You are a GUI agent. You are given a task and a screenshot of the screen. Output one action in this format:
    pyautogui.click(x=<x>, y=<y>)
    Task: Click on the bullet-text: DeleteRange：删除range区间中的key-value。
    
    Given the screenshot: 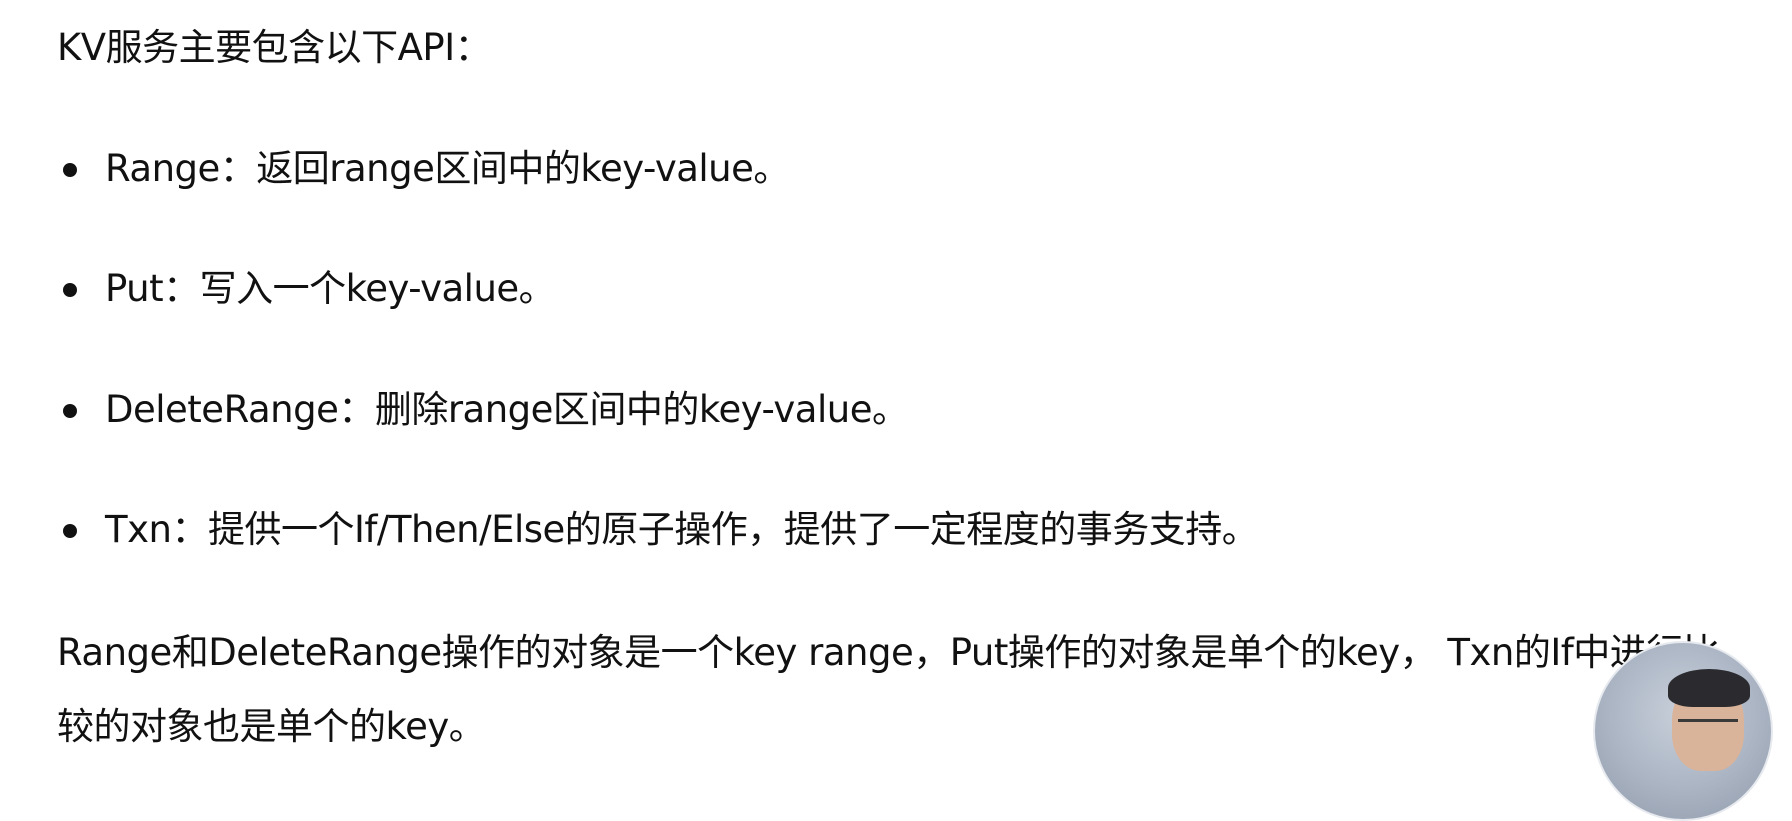 What is the action you would take?
    pyautogui.click(x=507, y=409)
    